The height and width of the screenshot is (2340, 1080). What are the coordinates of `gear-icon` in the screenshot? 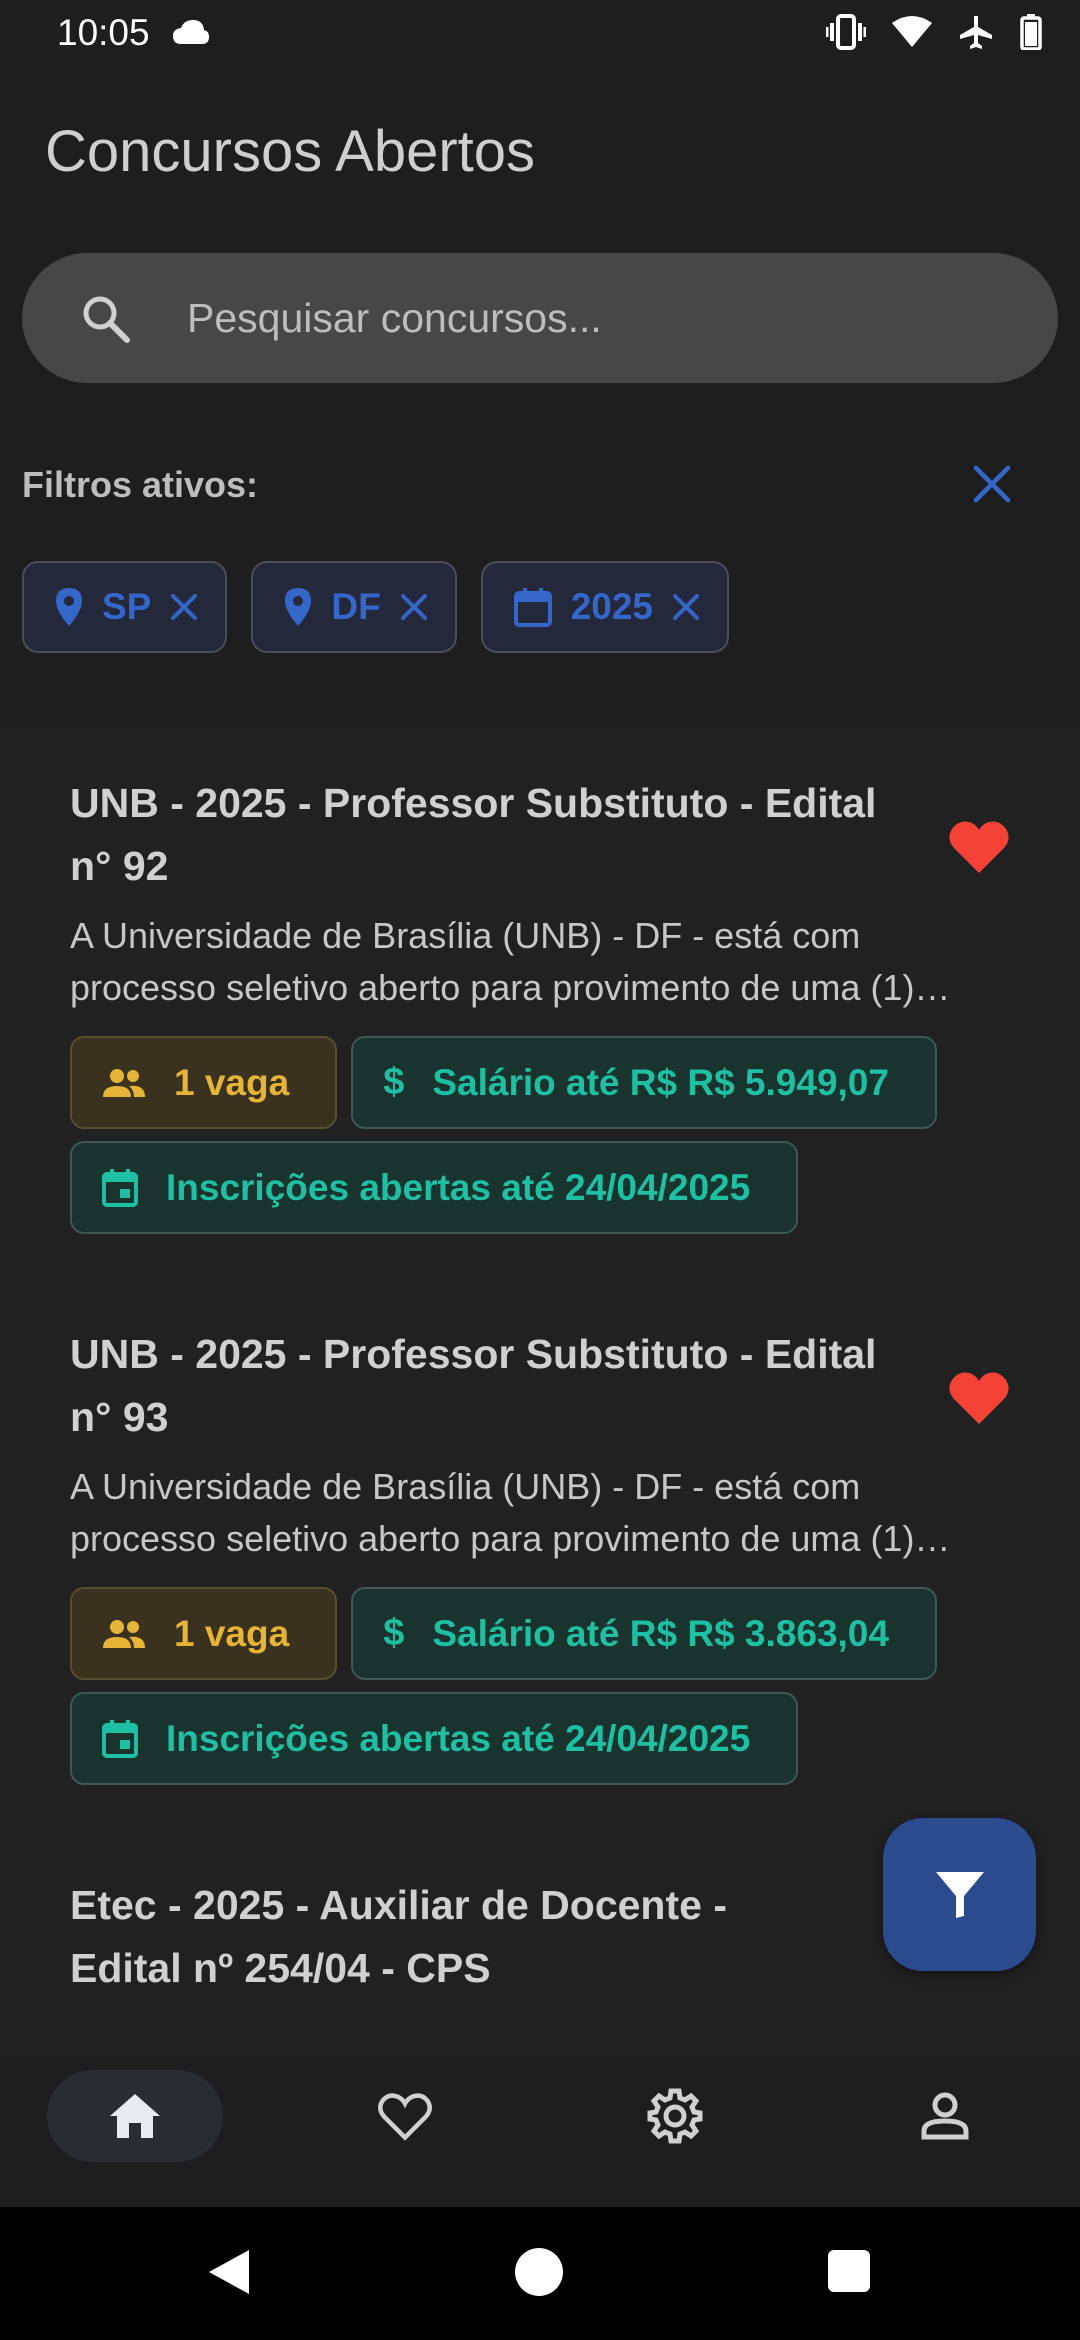 It's located at (675, 2116).